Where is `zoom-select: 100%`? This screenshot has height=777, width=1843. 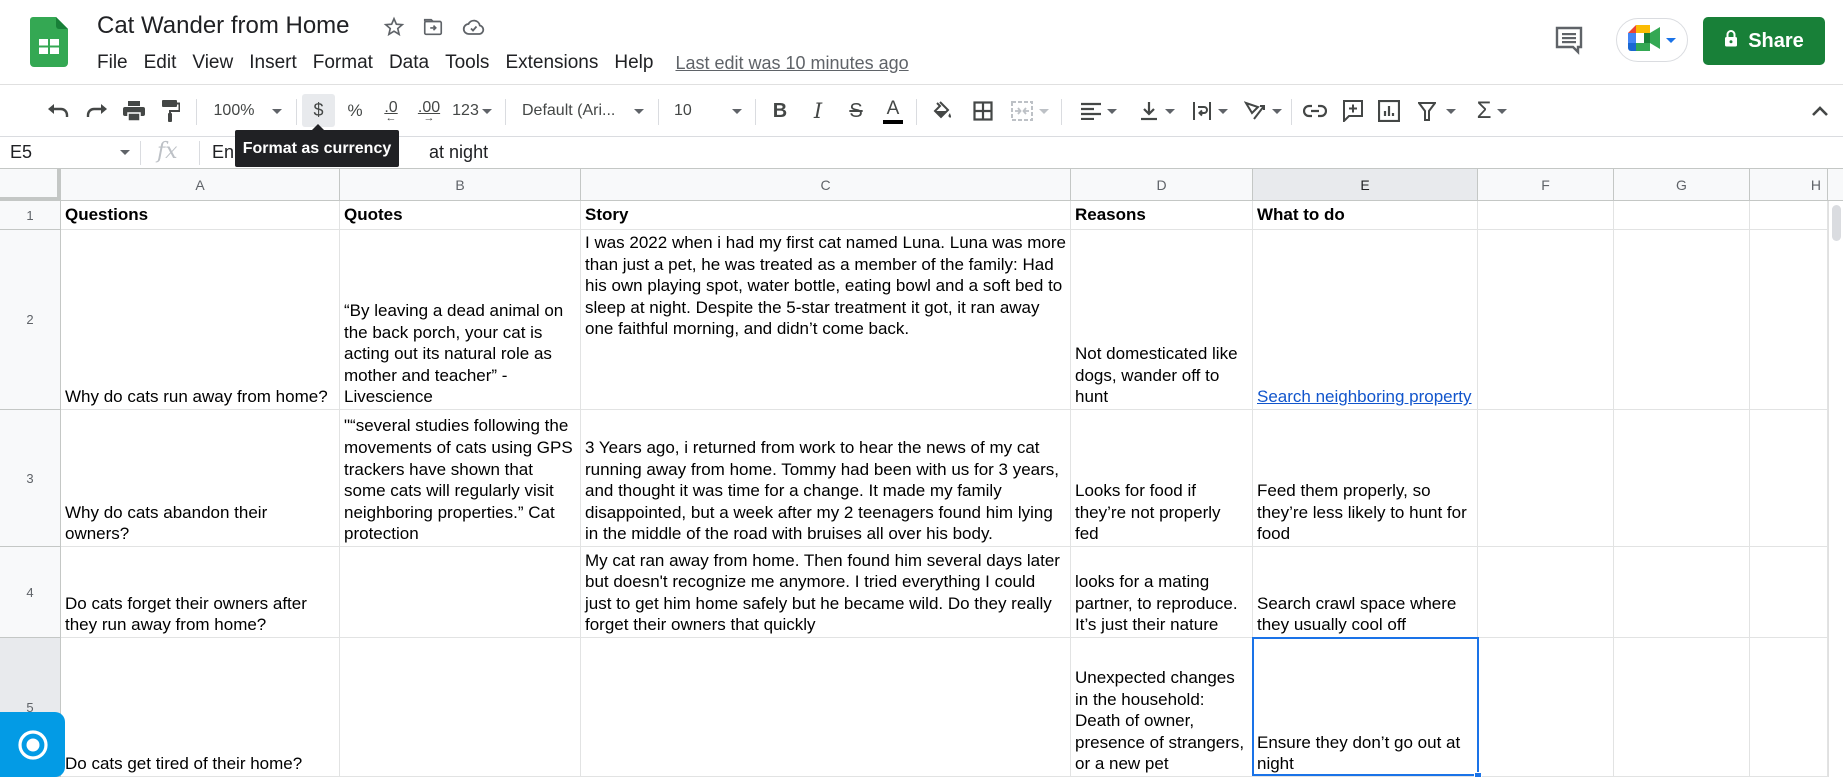
zoom-select: 100% is located at coordinates (248, 111).